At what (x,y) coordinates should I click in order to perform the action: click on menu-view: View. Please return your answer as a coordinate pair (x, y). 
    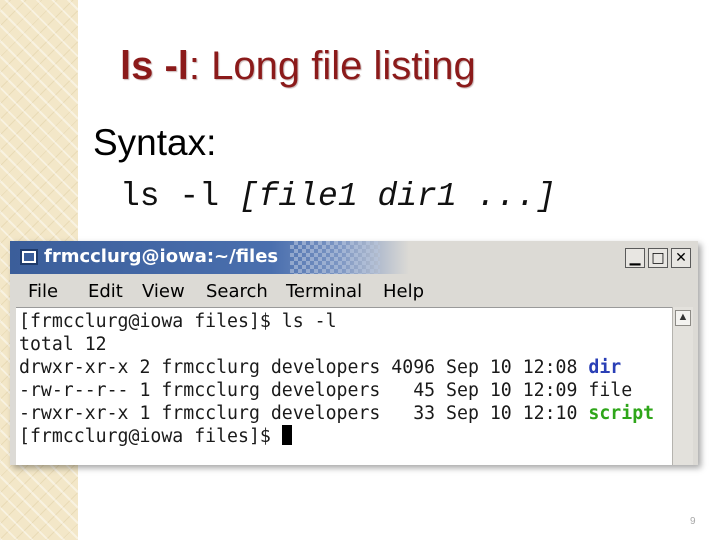
    Looking at the image, I should click on (163, 291).